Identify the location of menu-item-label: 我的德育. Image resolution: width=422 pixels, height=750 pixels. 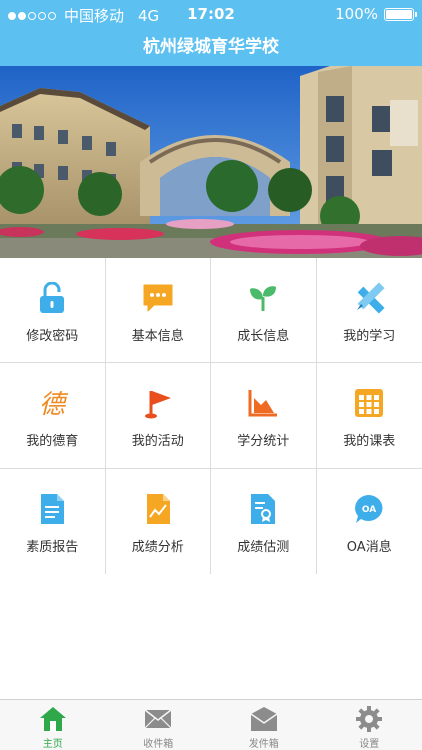
(52, 441).